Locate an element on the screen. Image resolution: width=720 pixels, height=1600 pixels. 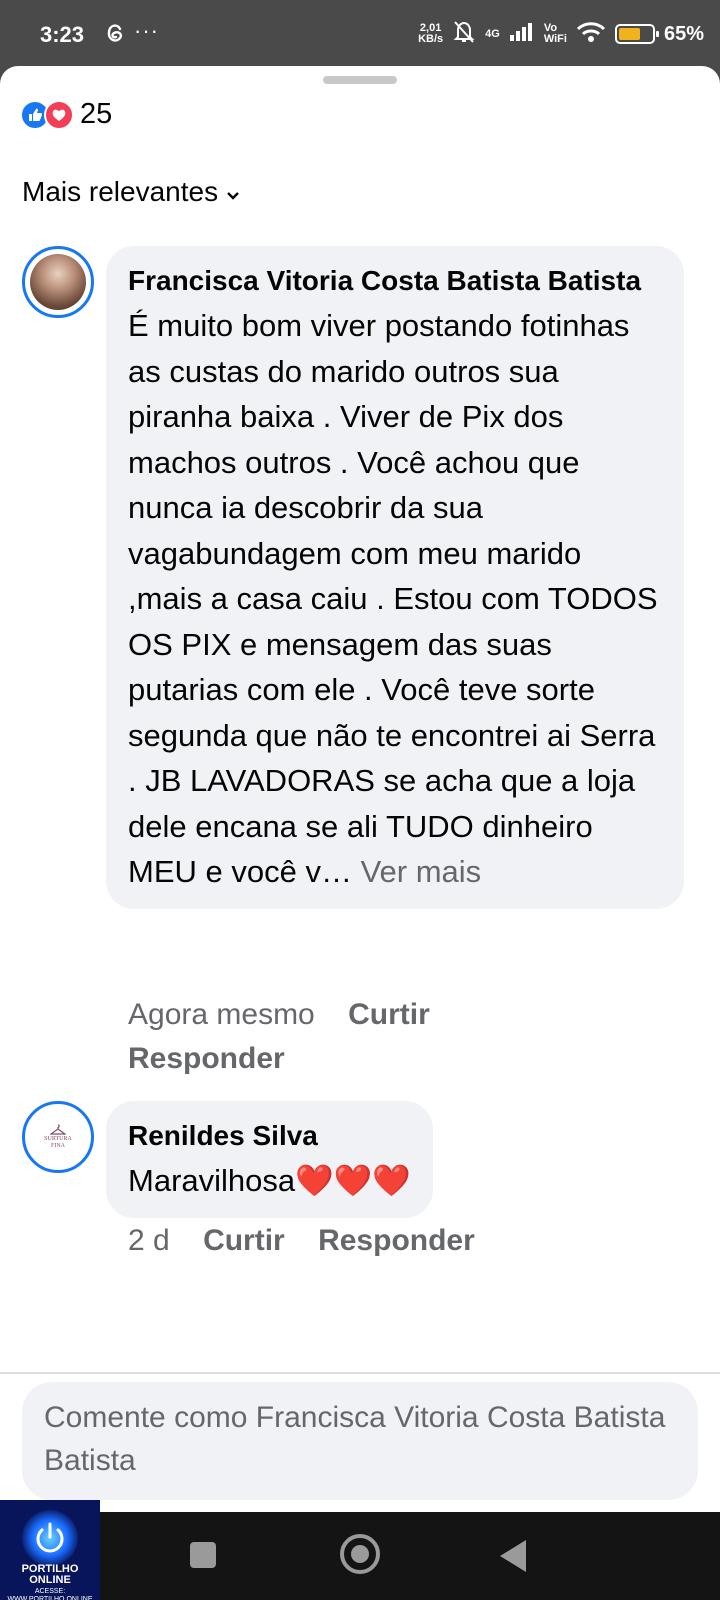
comment-time: 2 d is located at coordinates (149, 1240).